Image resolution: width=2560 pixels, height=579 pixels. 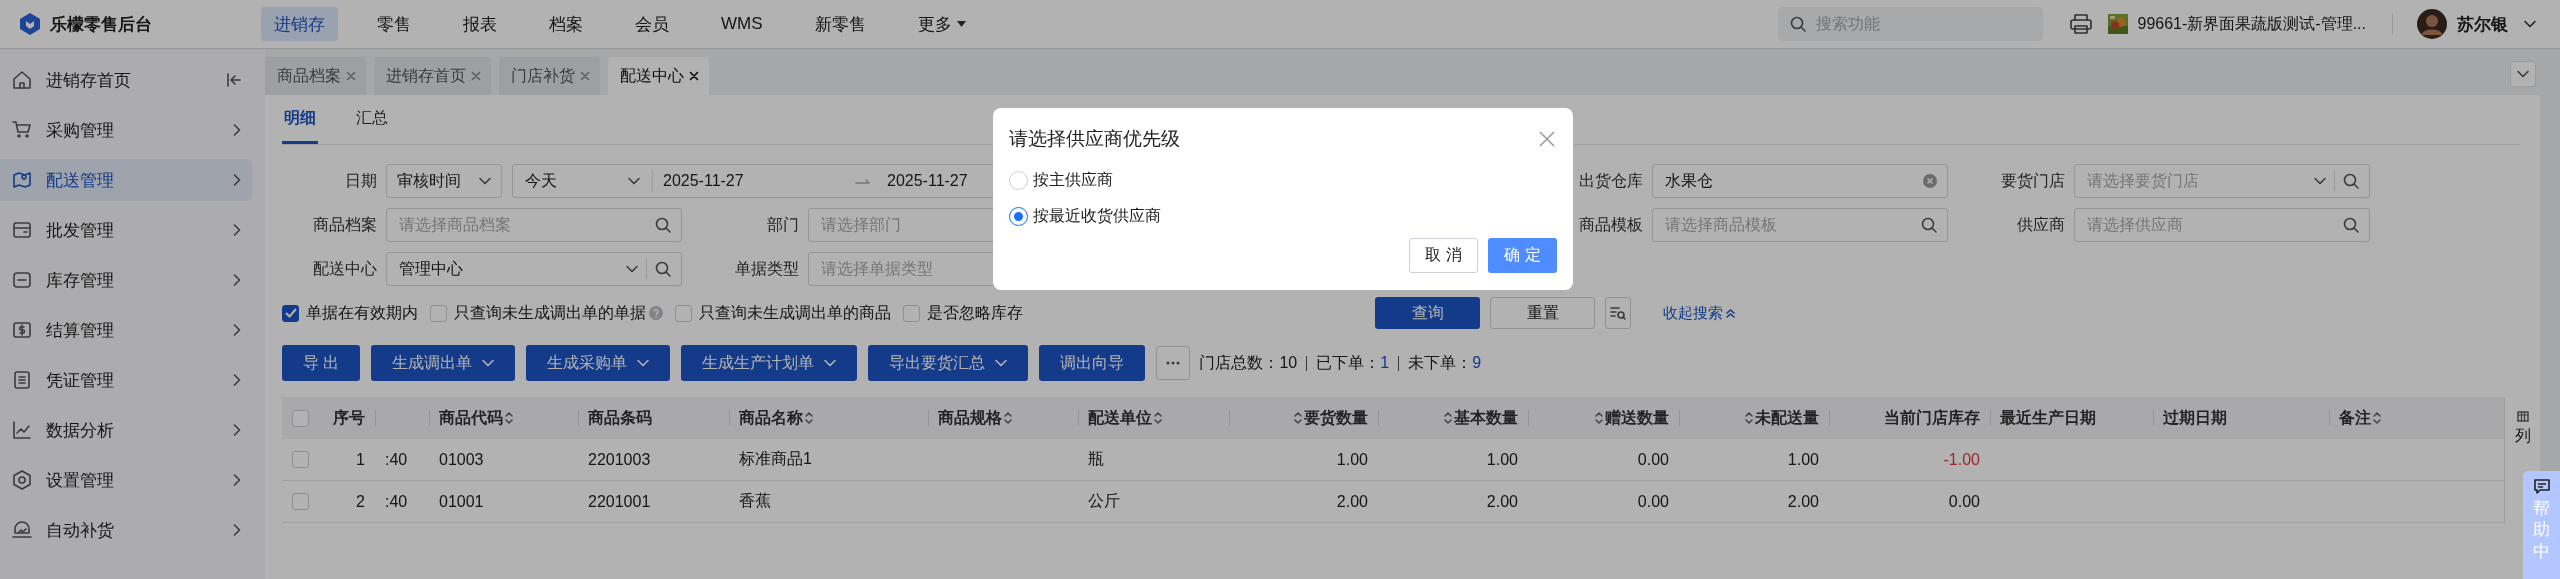 What do you see at coordinates (751, 181) in the screenshot?
I see `start-date: 2025-11-27` at bounding box center [751, 181].